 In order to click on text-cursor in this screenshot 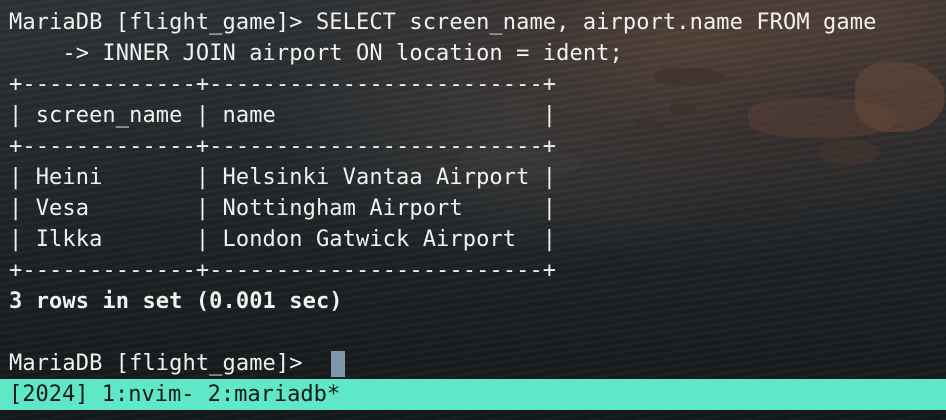, I will do `click(338, 364)`.